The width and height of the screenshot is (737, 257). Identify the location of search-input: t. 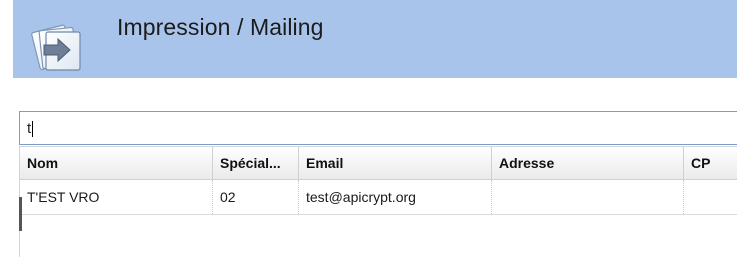
(378, 128).